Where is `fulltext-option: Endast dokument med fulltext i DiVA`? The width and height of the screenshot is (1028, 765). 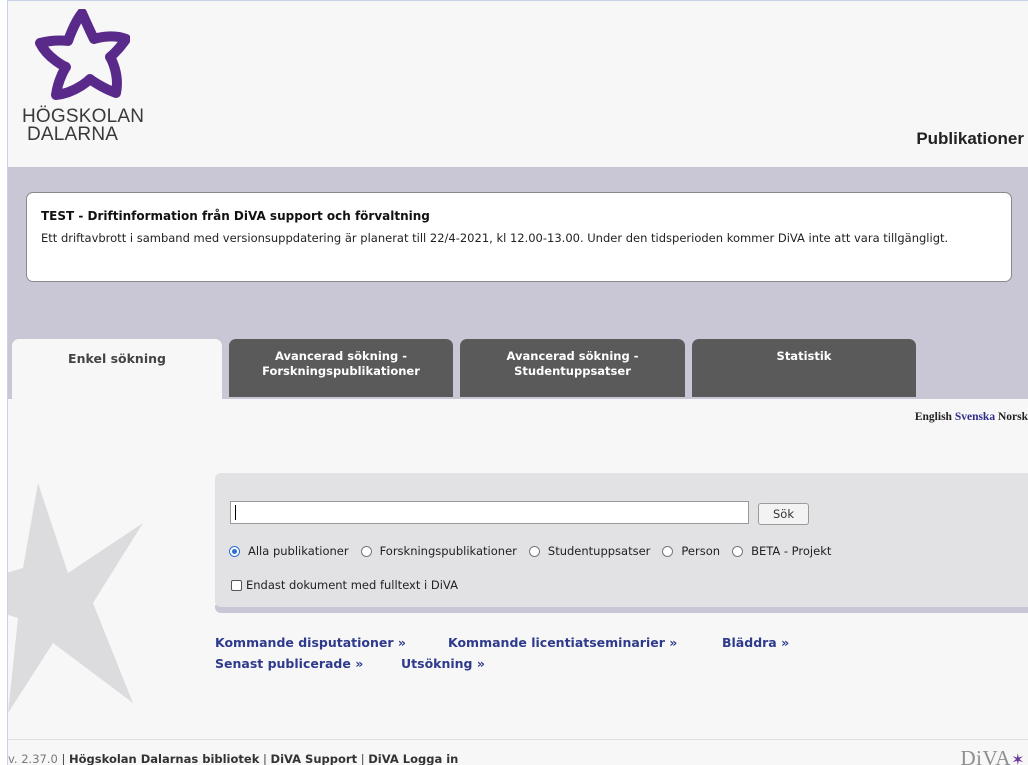 fulltext-option: Endast dokument med fulltext i DiVA is located at coordinates (344, 585).